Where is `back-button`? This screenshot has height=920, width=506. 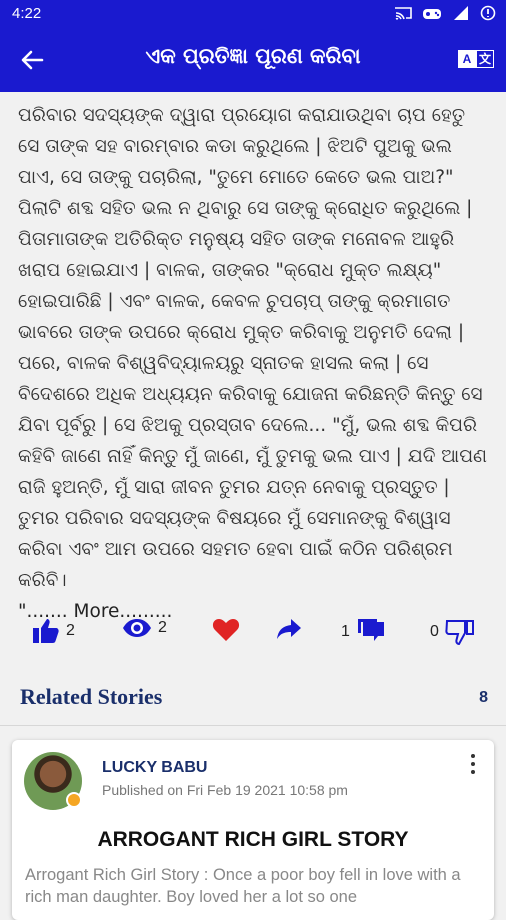 back-button is located at coordinates (32, 60).